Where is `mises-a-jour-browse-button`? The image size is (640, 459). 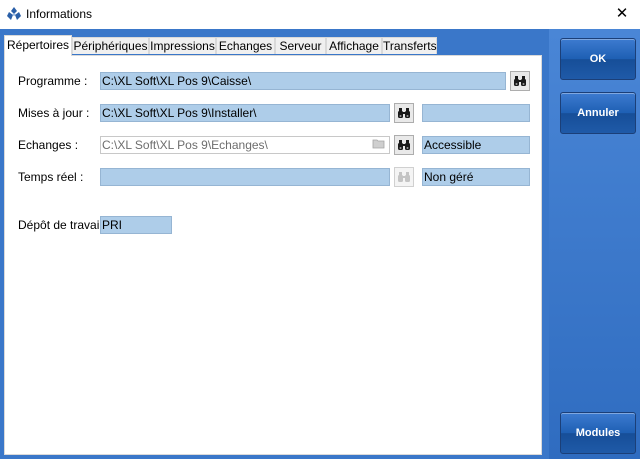 mises-a-jour-browse-button is located at coordinates (404, 113).